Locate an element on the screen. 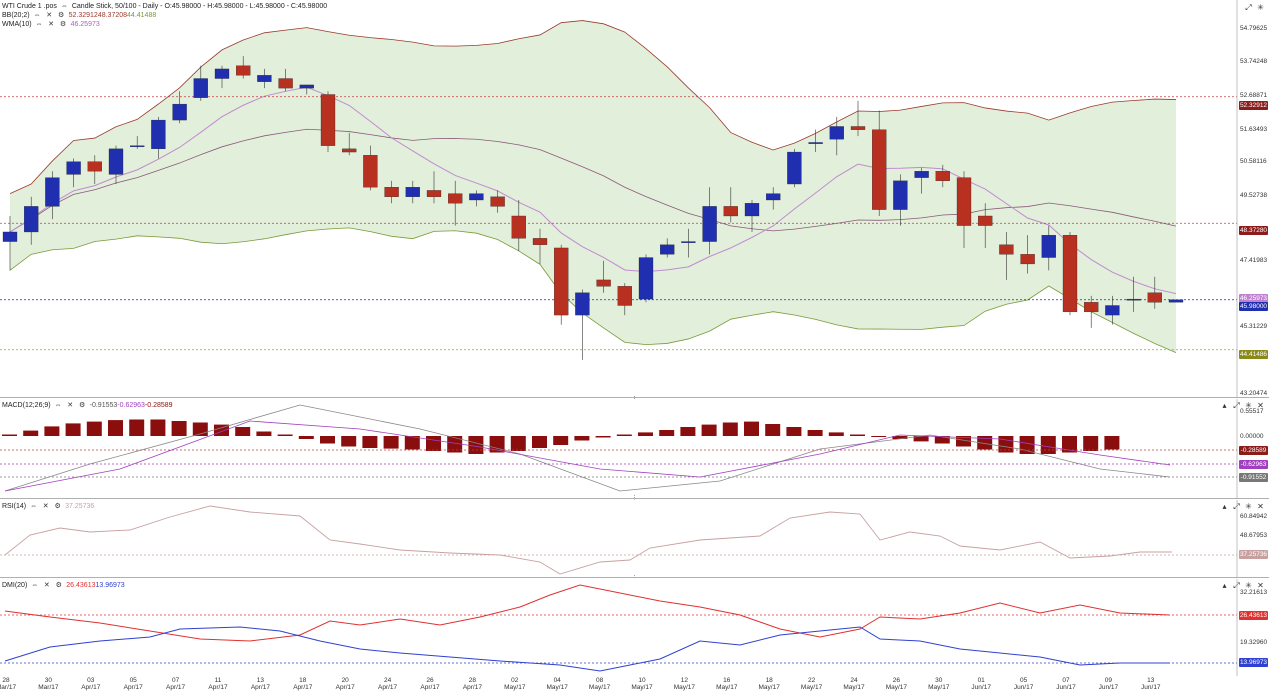  macd-link-icon: ⇔ is located at coordinates (58, 406).